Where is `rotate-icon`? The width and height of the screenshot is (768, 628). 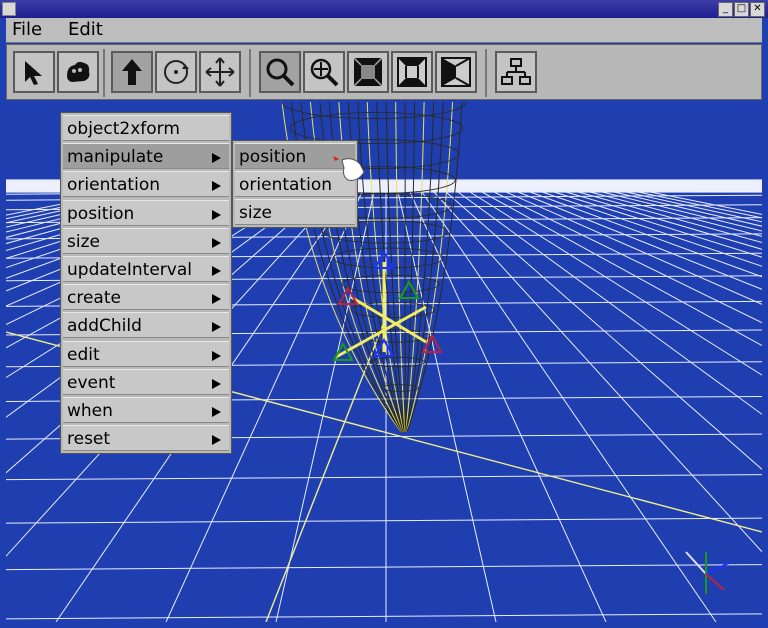
rotate-icon is located at coordinates (176, 72).